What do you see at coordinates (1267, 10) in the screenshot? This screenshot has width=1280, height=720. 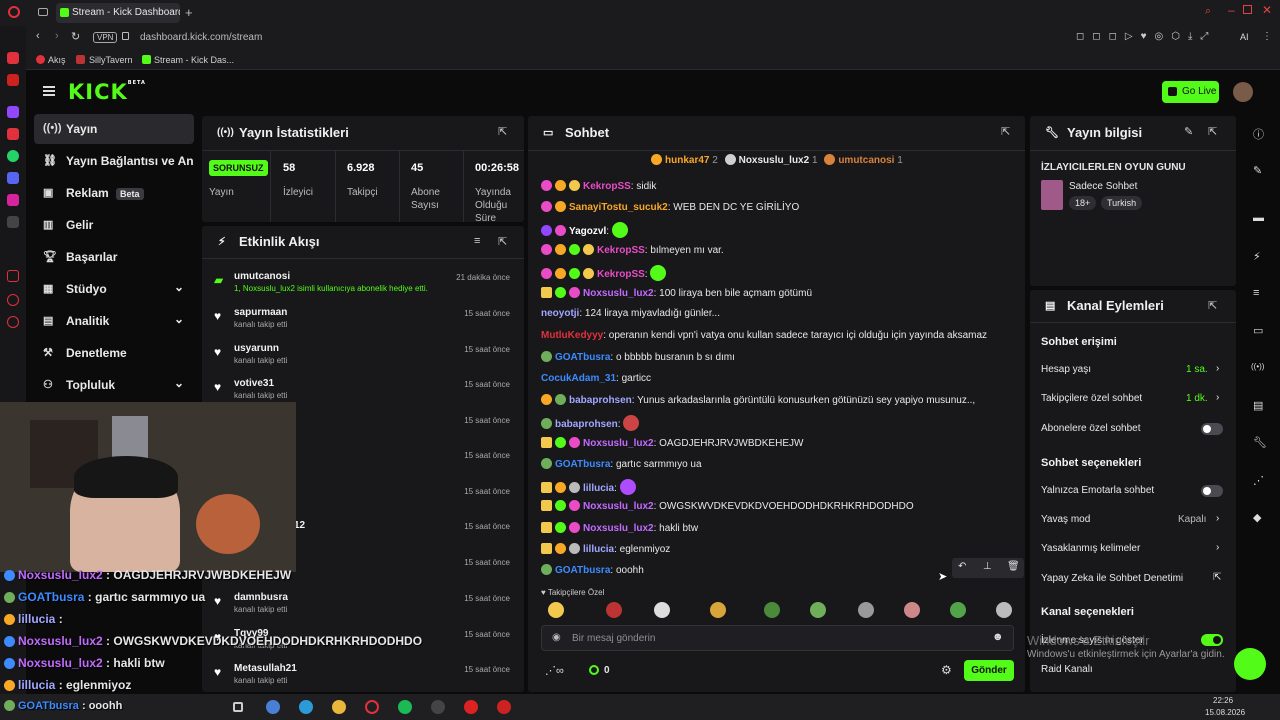 I see `close-window-icon: ✕` at bounding box center [1267, 10].